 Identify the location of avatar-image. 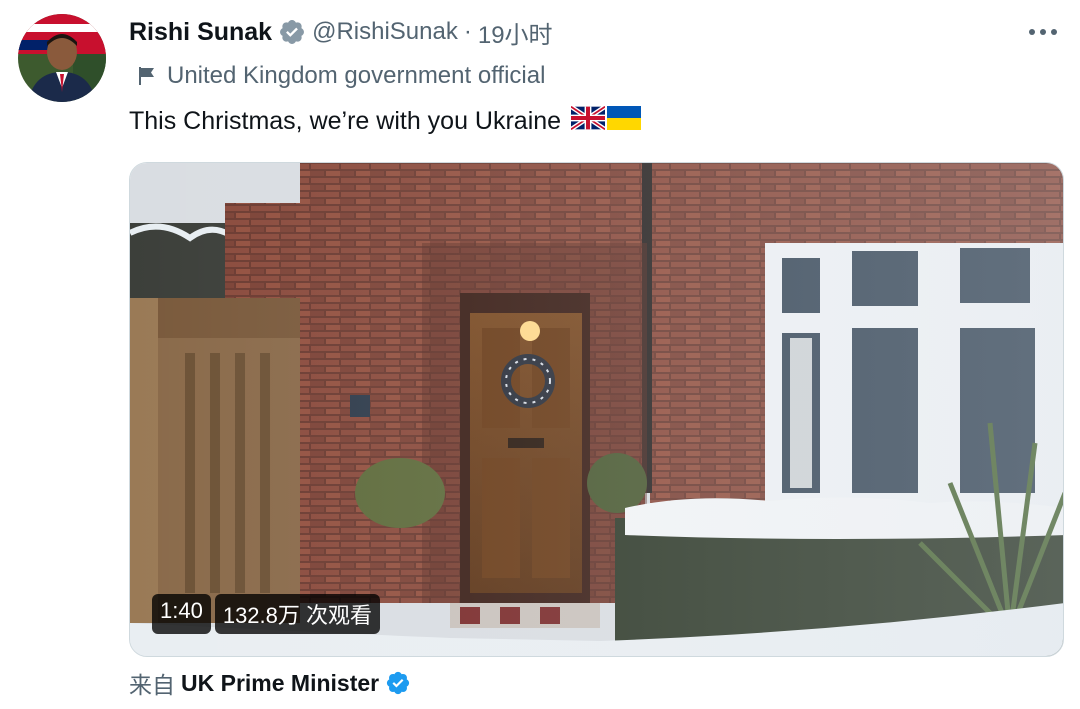
(62, 58).